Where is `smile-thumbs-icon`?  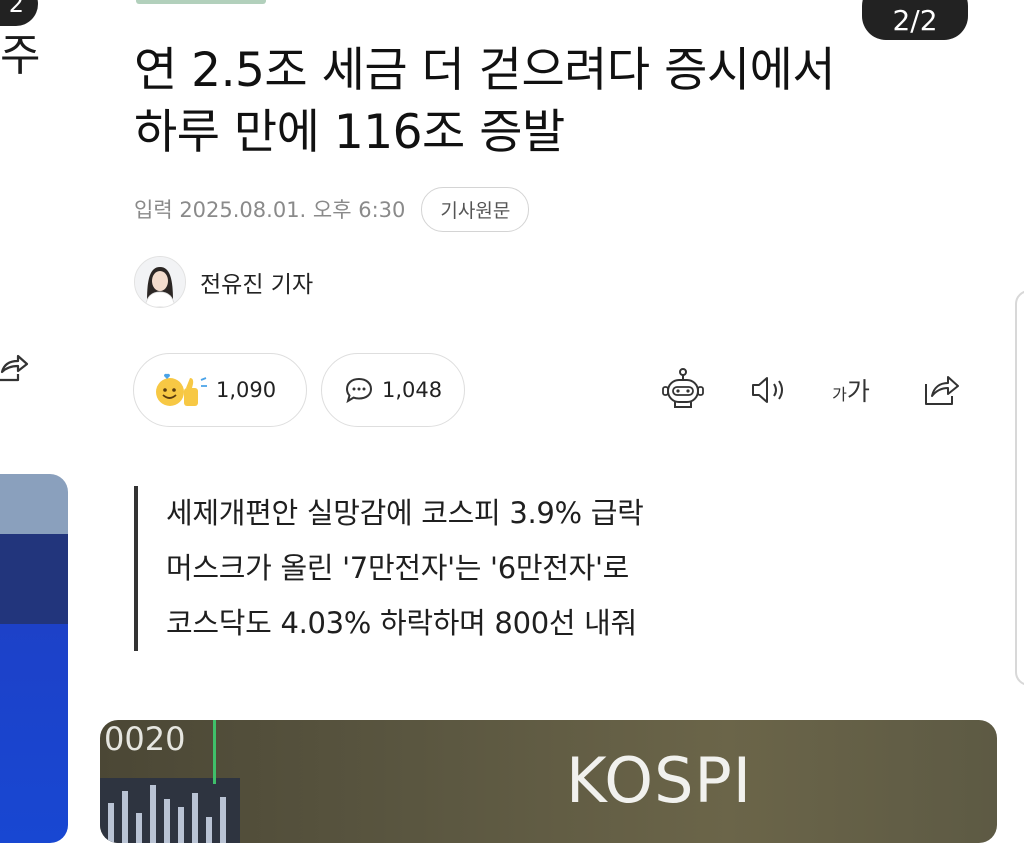 smile-thumbs-icon is located at coordinates (181, 389).